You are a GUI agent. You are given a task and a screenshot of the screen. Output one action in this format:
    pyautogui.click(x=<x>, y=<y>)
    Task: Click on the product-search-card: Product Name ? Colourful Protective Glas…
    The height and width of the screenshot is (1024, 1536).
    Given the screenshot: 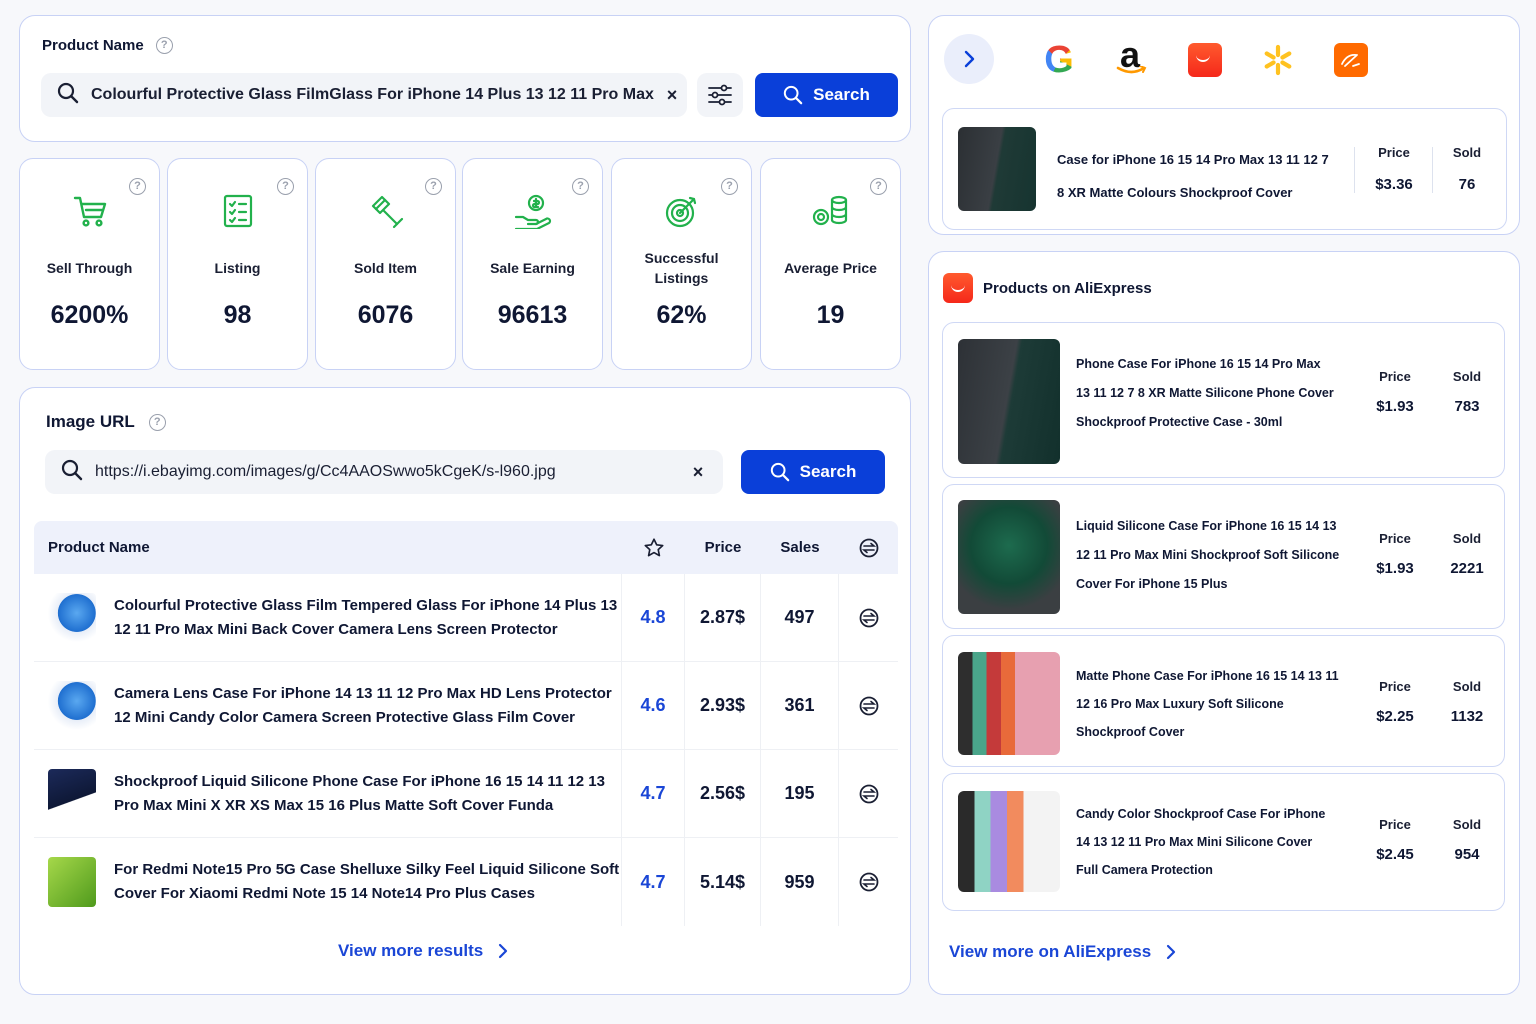 What is the action you would take?
    pyautogui.click(x=465, y=78)
    